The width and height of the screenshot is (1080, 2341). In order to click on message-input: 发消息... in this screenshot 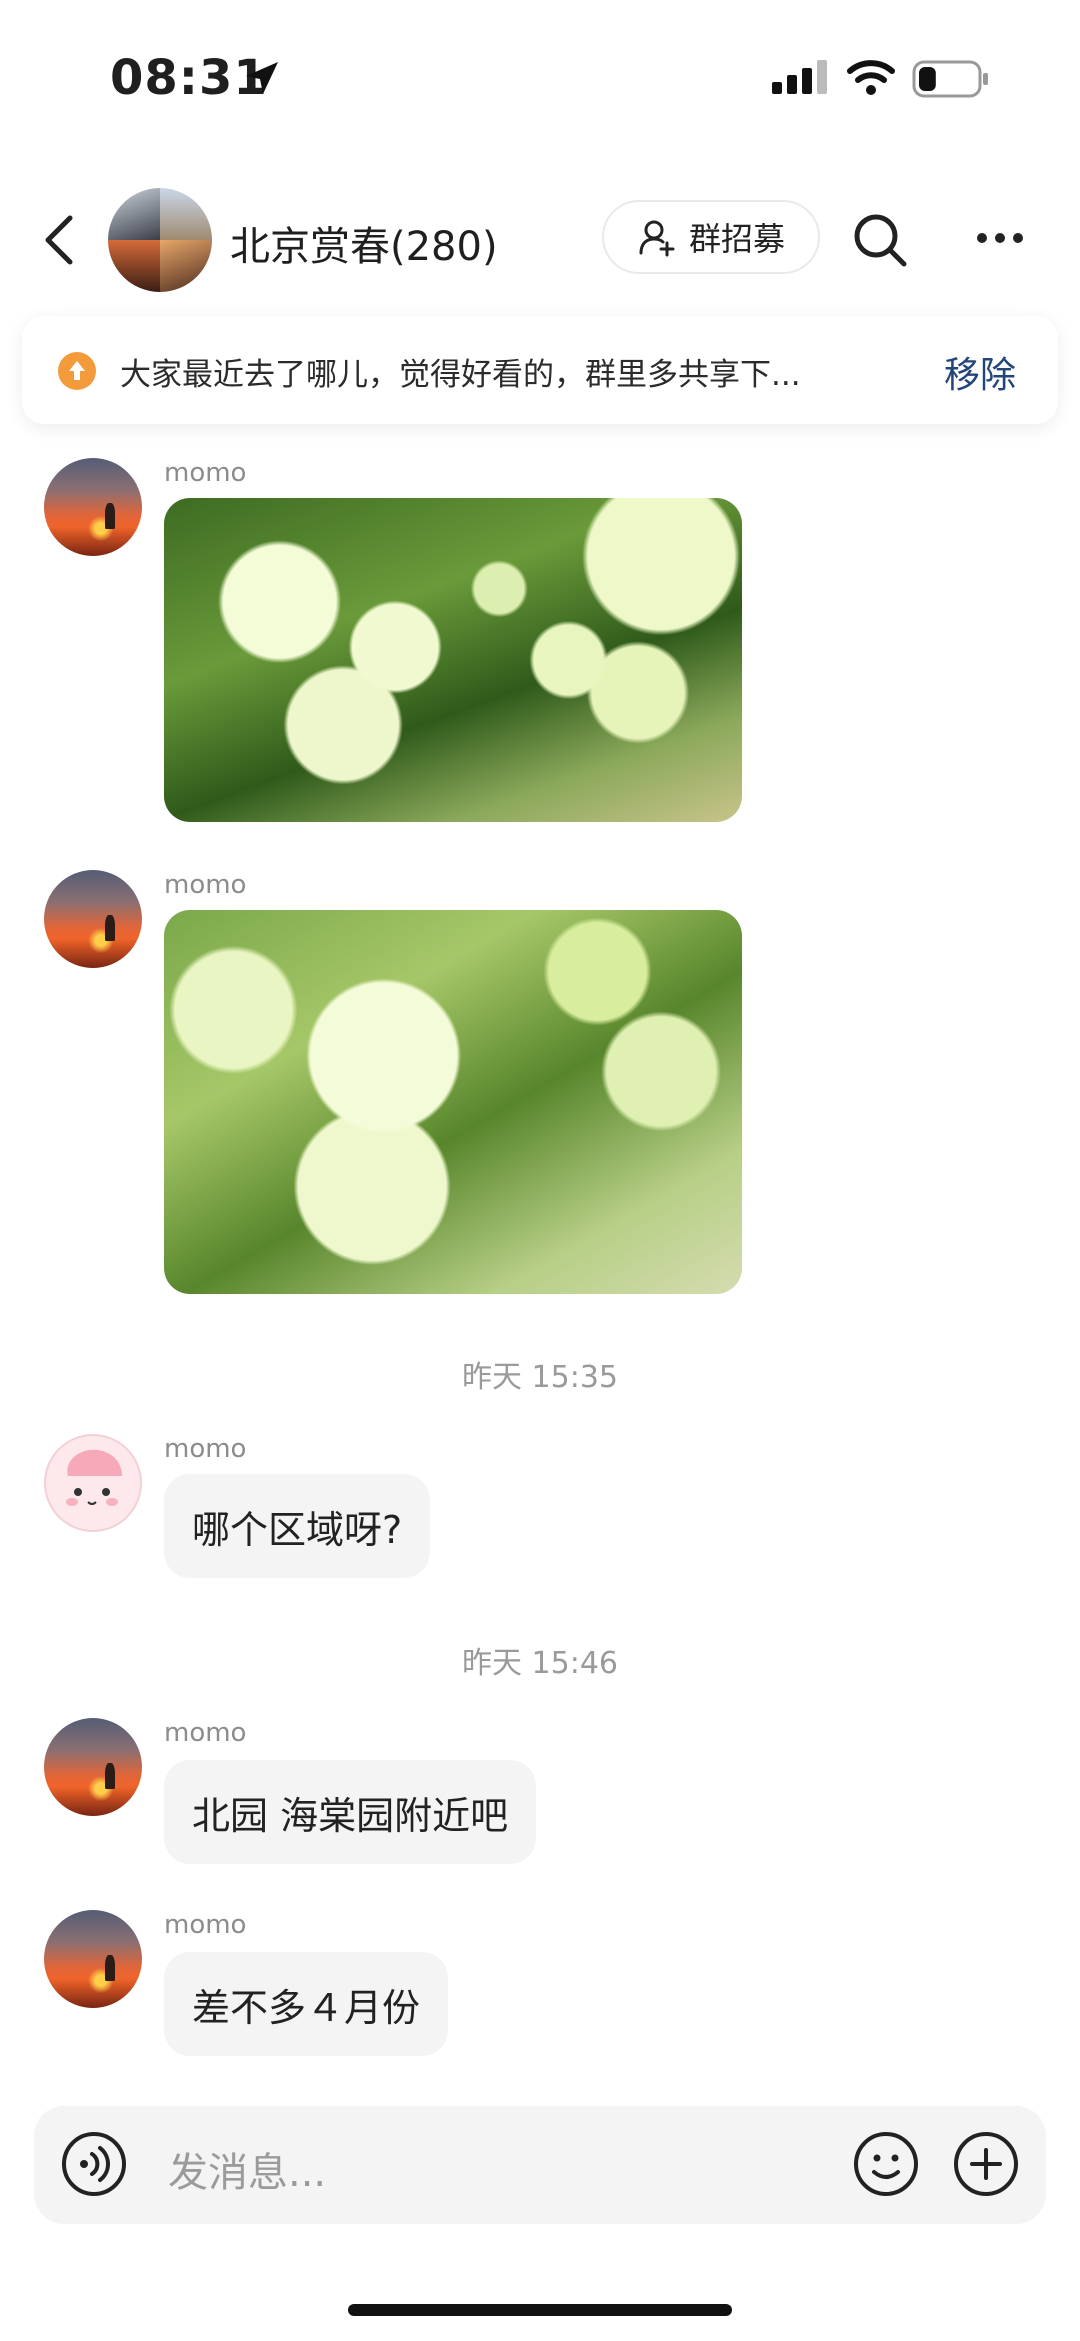, I will do `click(247, 2169)`.